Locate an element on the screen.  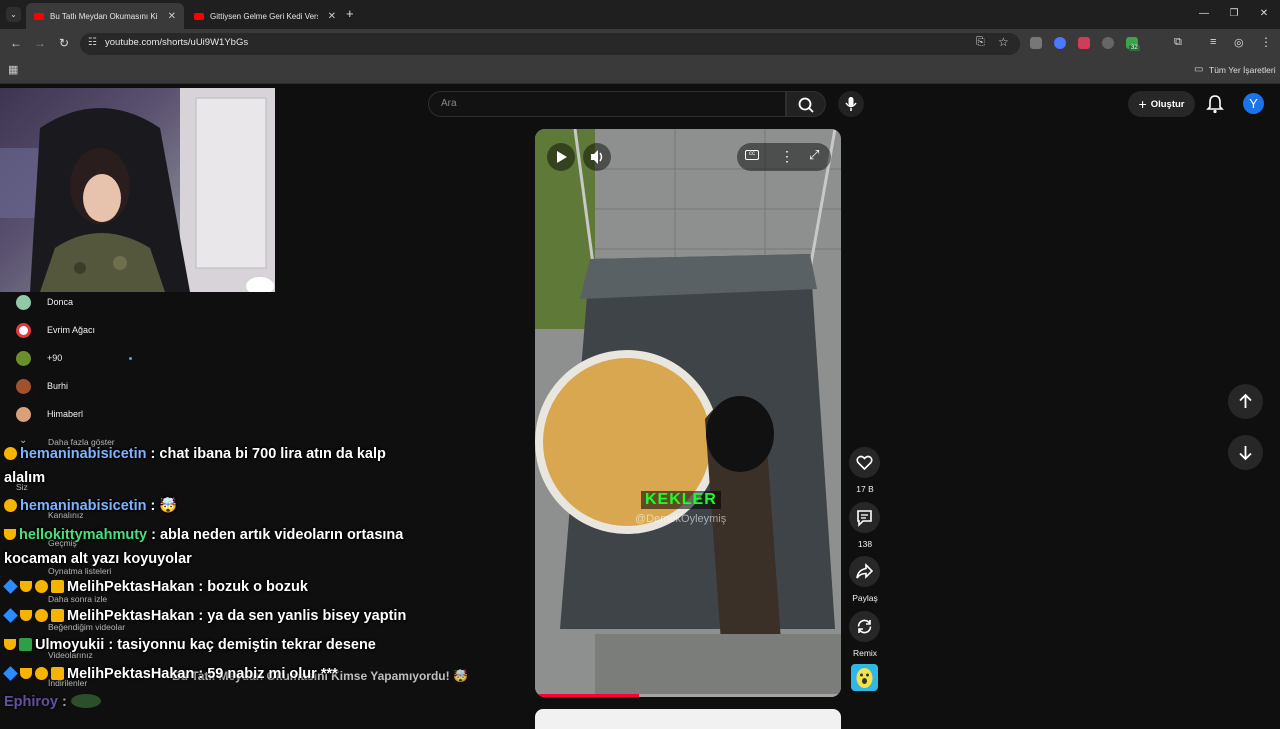
tab-active: Bu Tatlı Meydan Okumasını Kim ✕ is located at coordinates (105, 16).